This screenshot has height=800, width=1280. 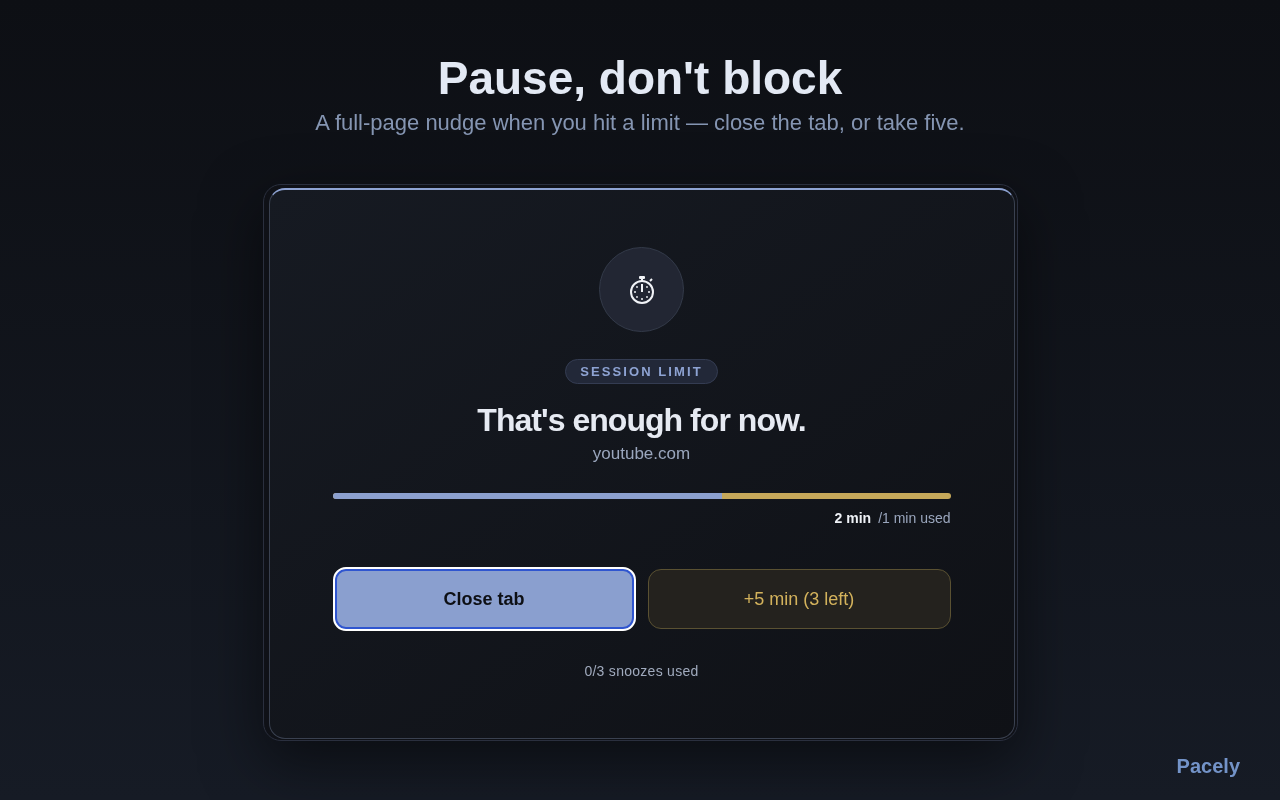 What do you see at coordinates (484, 599) in the screenshot?
I see `close-tab-button: Close tab` at bounding box center [484, 599].